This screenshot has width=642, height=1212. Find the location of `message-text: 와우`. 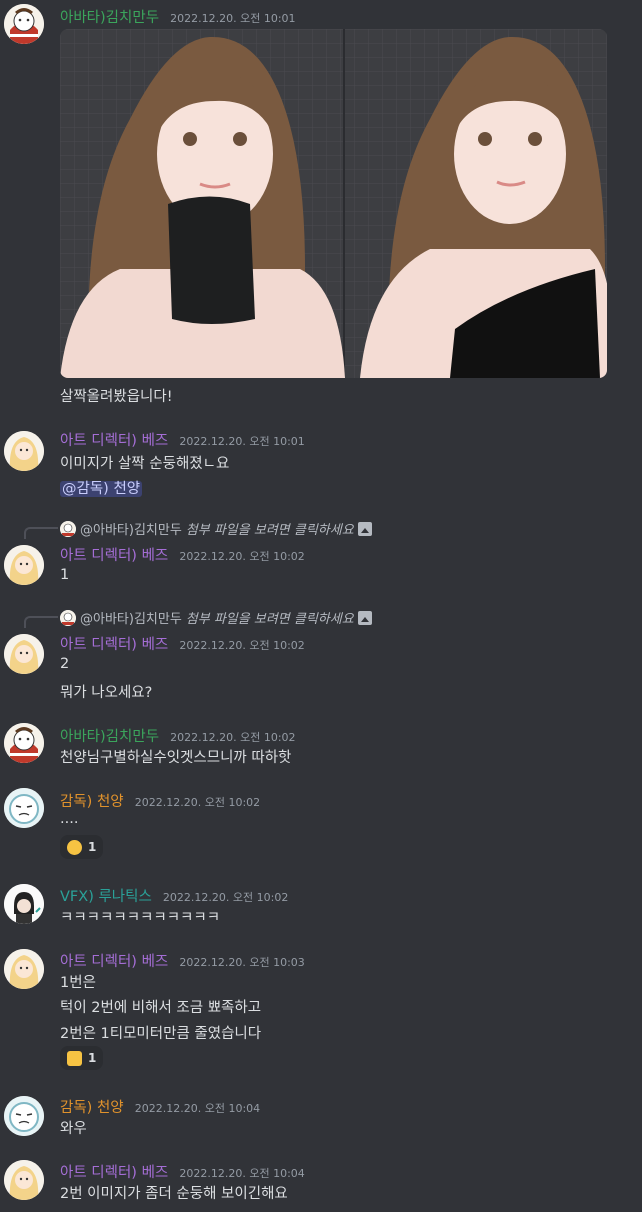

message-text: 와우 is located at coordinates (73, 1129).